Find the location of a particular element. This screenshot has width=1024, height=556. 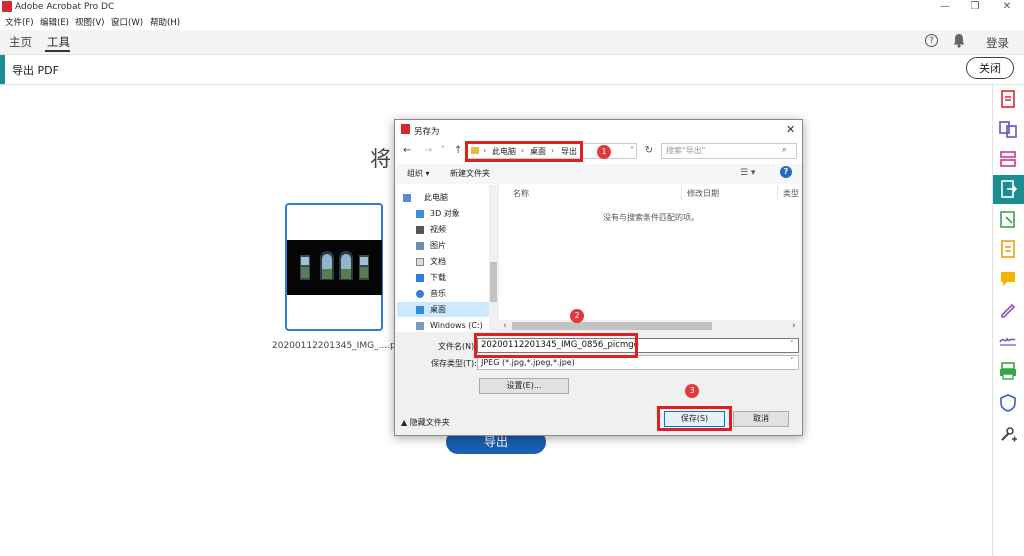

header-accent-bar is located at coordinates (2, 69).